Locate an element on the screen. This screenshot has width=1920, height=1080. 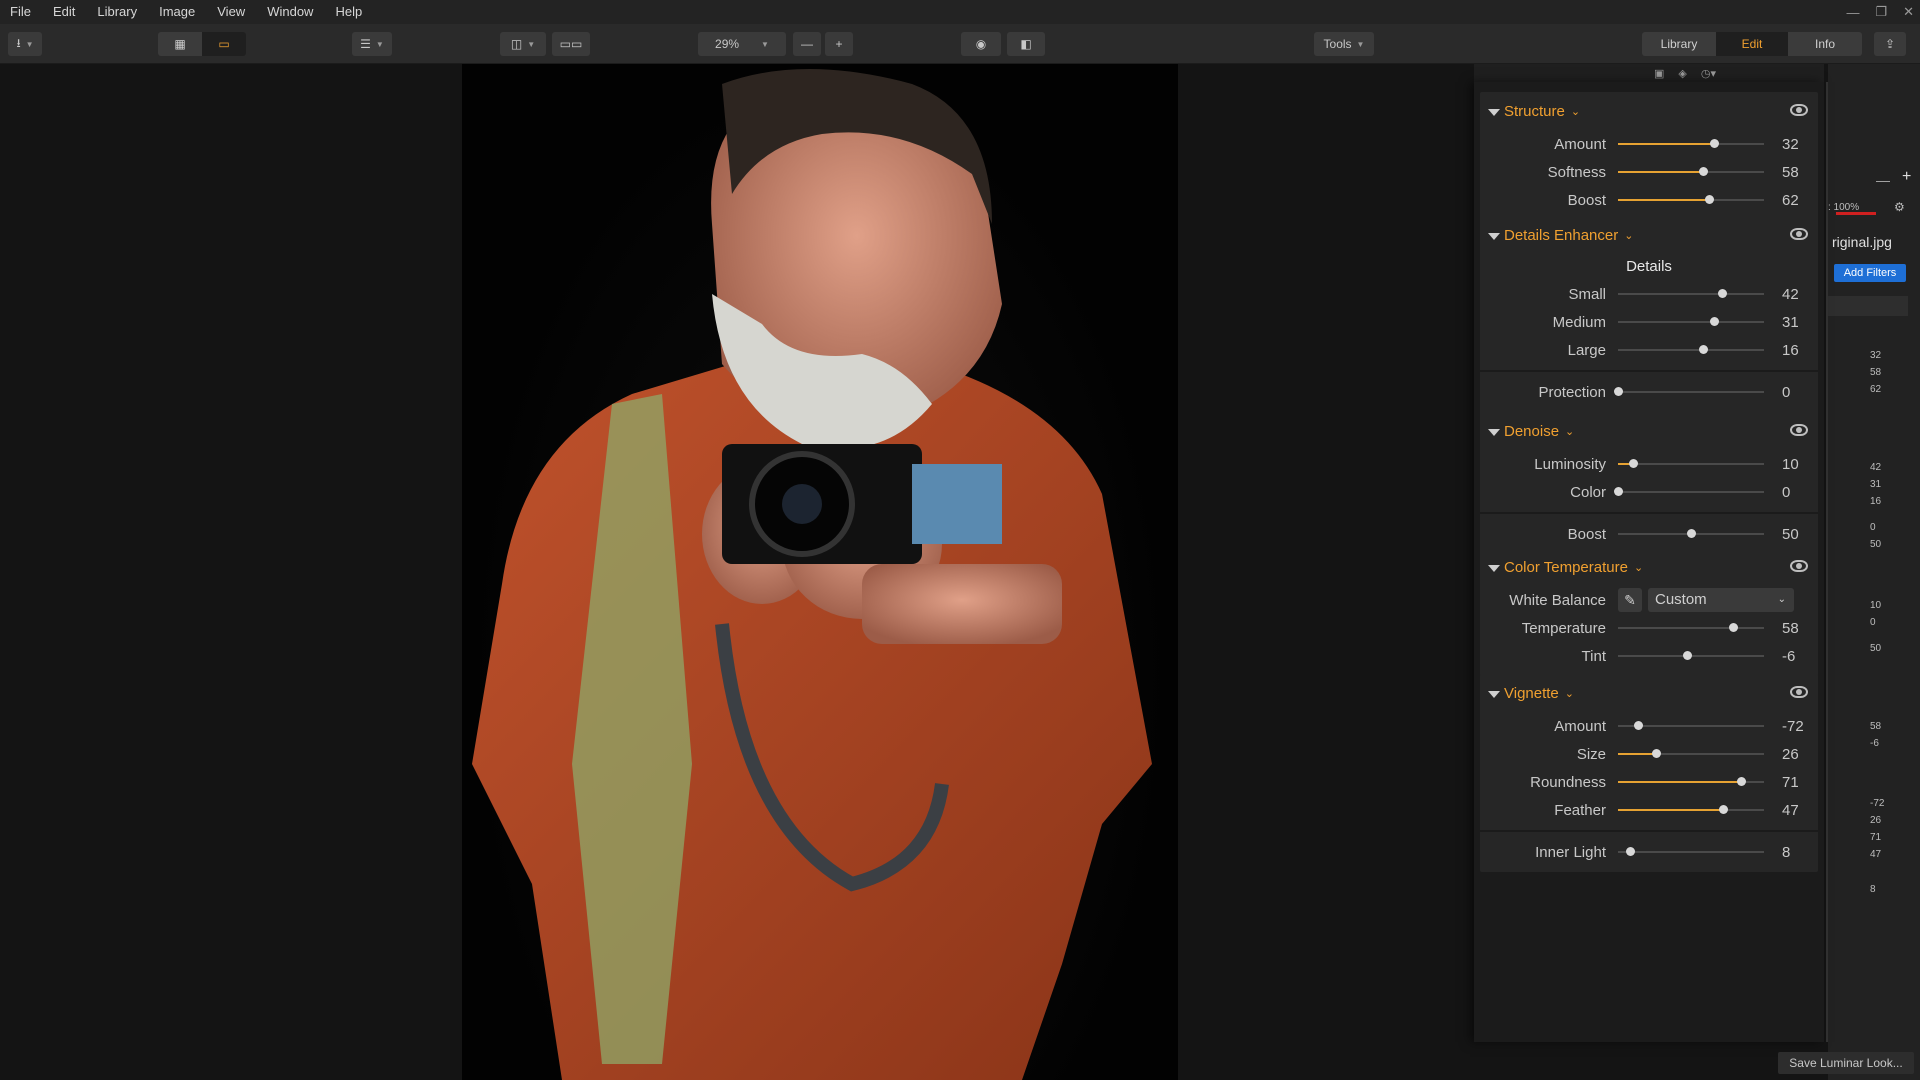
add-filters-button: Add Filters is located at coordinates (1870, 273).